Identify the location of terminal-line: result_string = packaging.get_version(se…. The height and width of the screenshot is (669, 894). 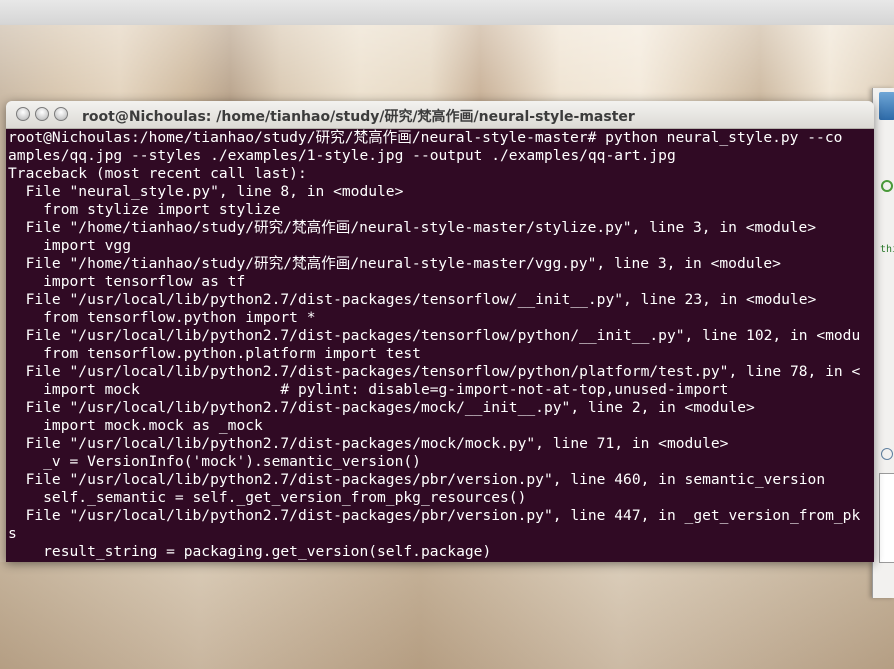
(250, 551).